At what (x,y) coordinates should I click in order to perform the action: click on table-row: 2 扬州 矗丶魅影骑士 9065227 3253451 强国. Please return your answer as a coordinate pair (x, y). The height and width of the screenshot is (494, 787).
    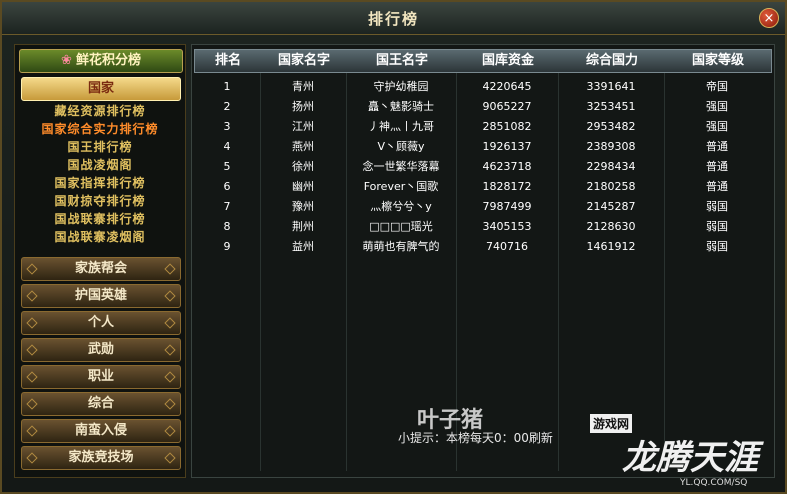
    Looking at the image, I should click on (482, 107).